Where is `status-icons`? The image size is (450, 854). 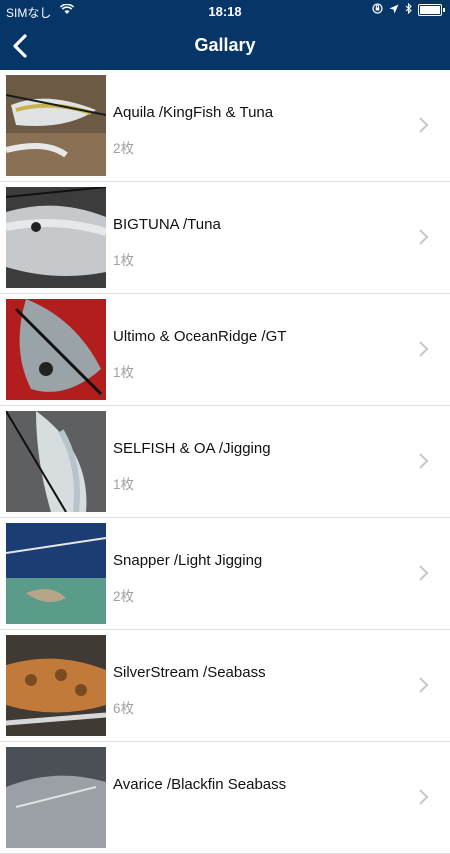
status-icons is located at coordinates (408, 9).